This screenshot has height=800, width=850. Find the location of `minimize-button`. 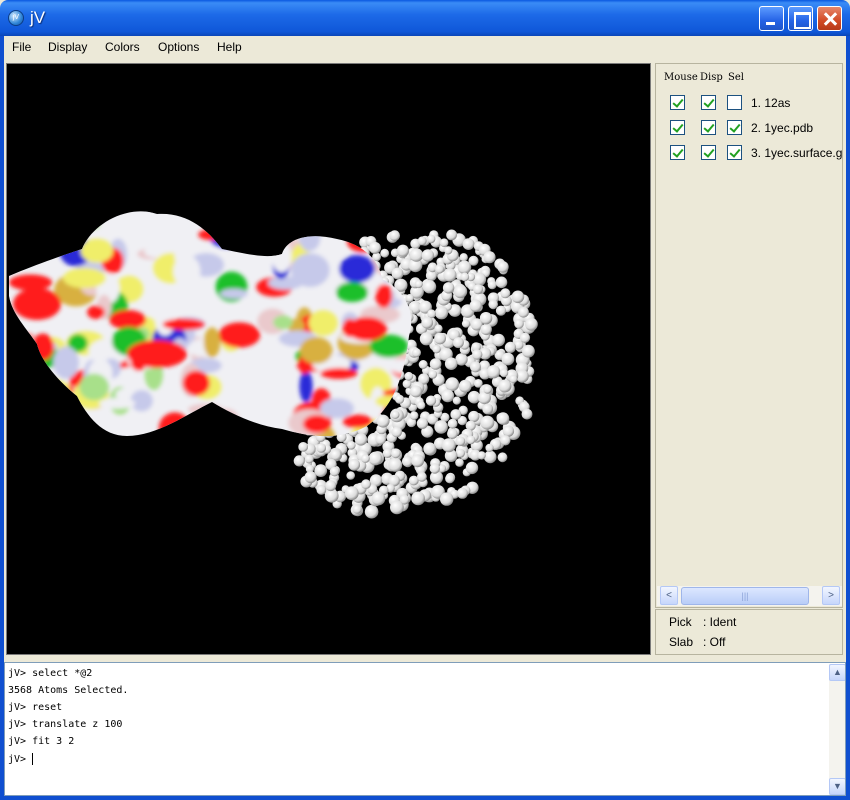

minimize-button is located at coordinates (771, 18).